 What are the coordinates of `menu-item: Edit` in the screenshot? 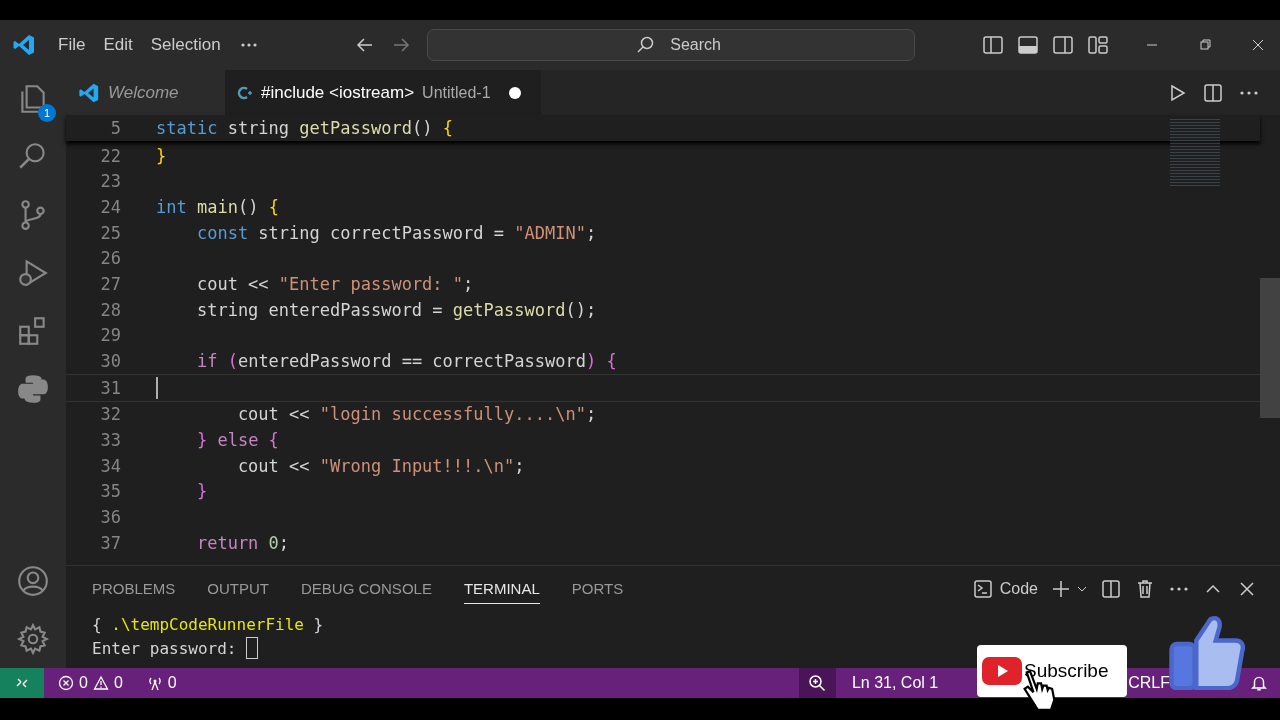 It's located at (118, 45).